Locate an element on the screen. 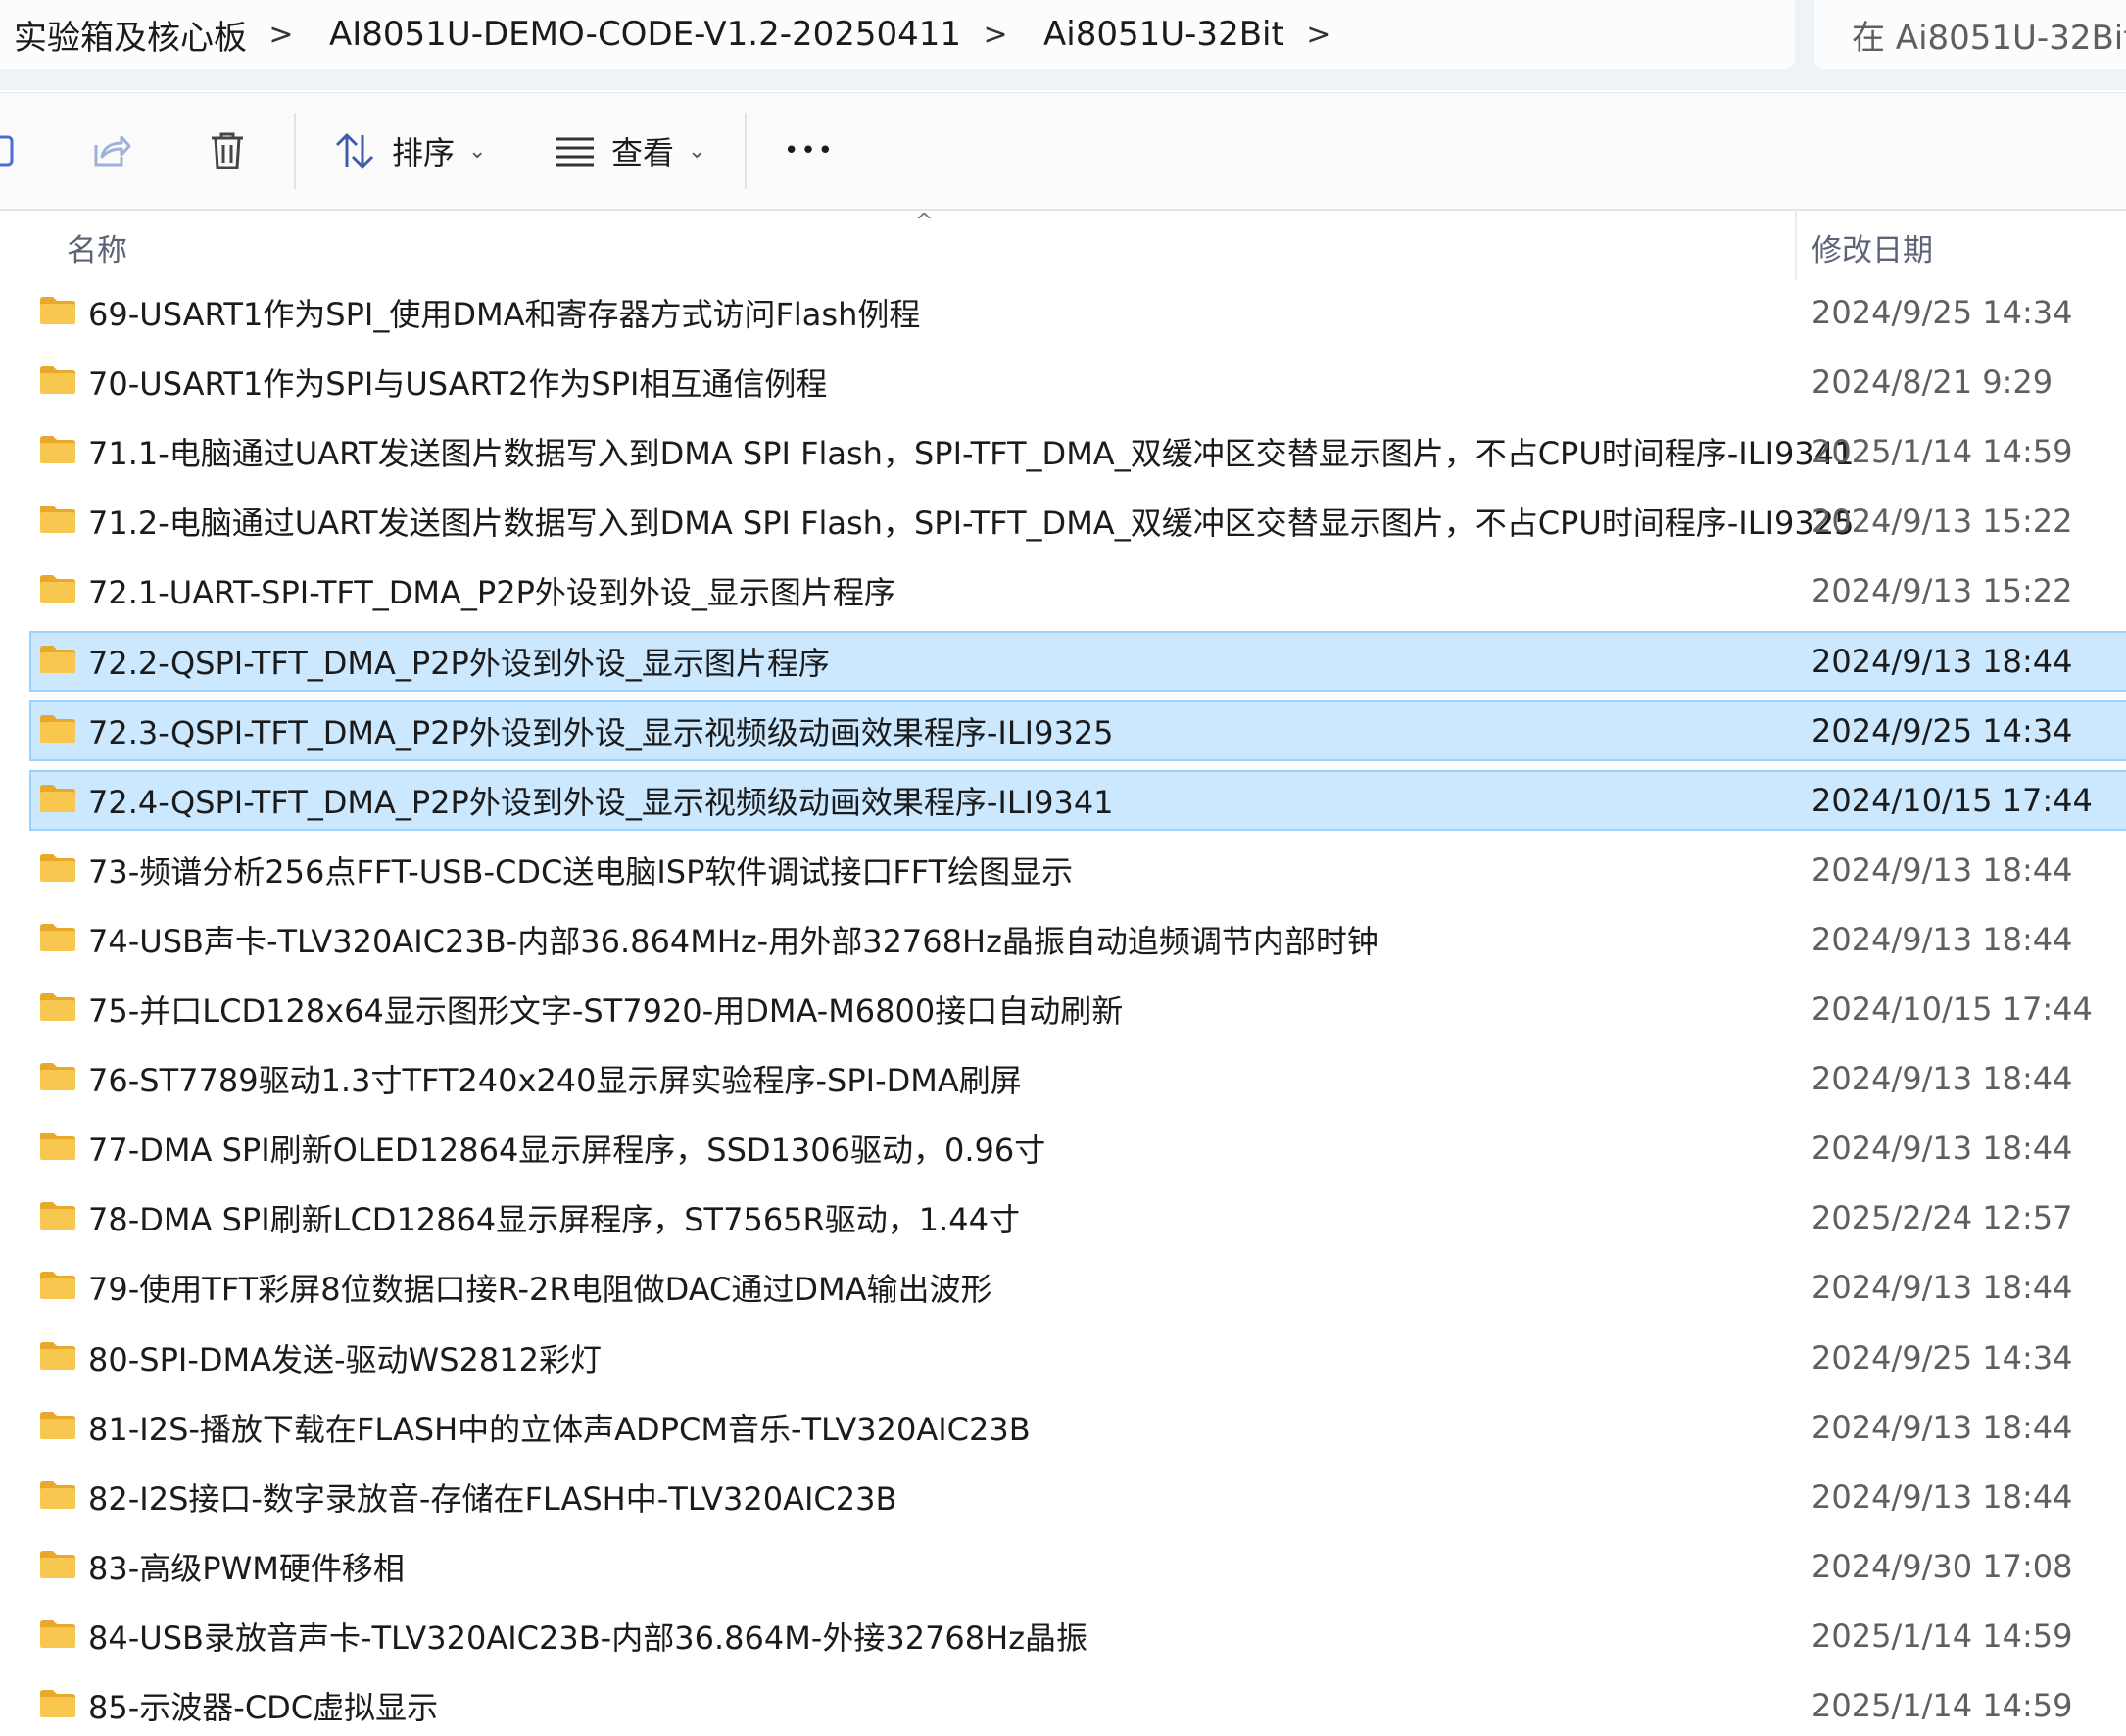 The image size is (2126, 1736). sort-button: 排序 ⌄ is located at coordinates (409, 151).